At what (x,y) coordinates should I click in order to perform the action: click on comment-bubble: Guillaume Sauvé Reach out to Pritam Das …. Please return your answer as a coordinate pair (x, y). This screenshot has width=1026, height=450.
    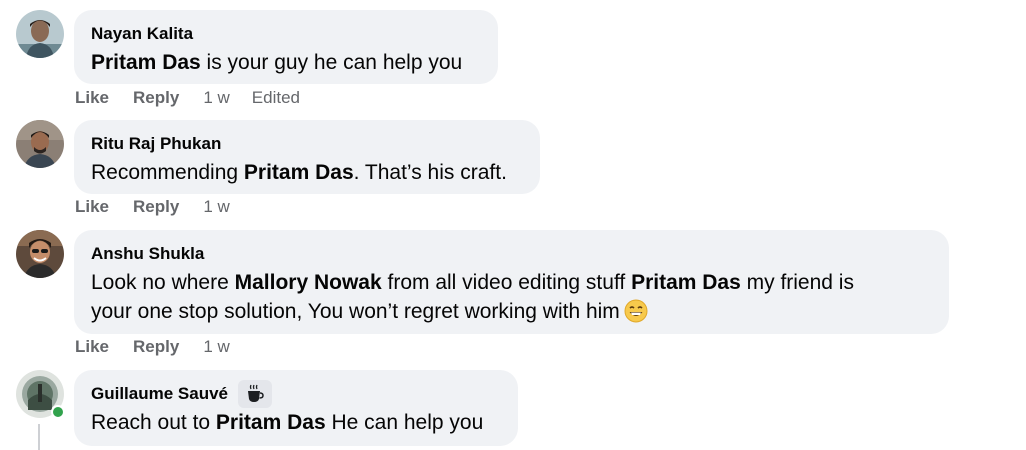
    Looking at the image, I should click on (296, 408).